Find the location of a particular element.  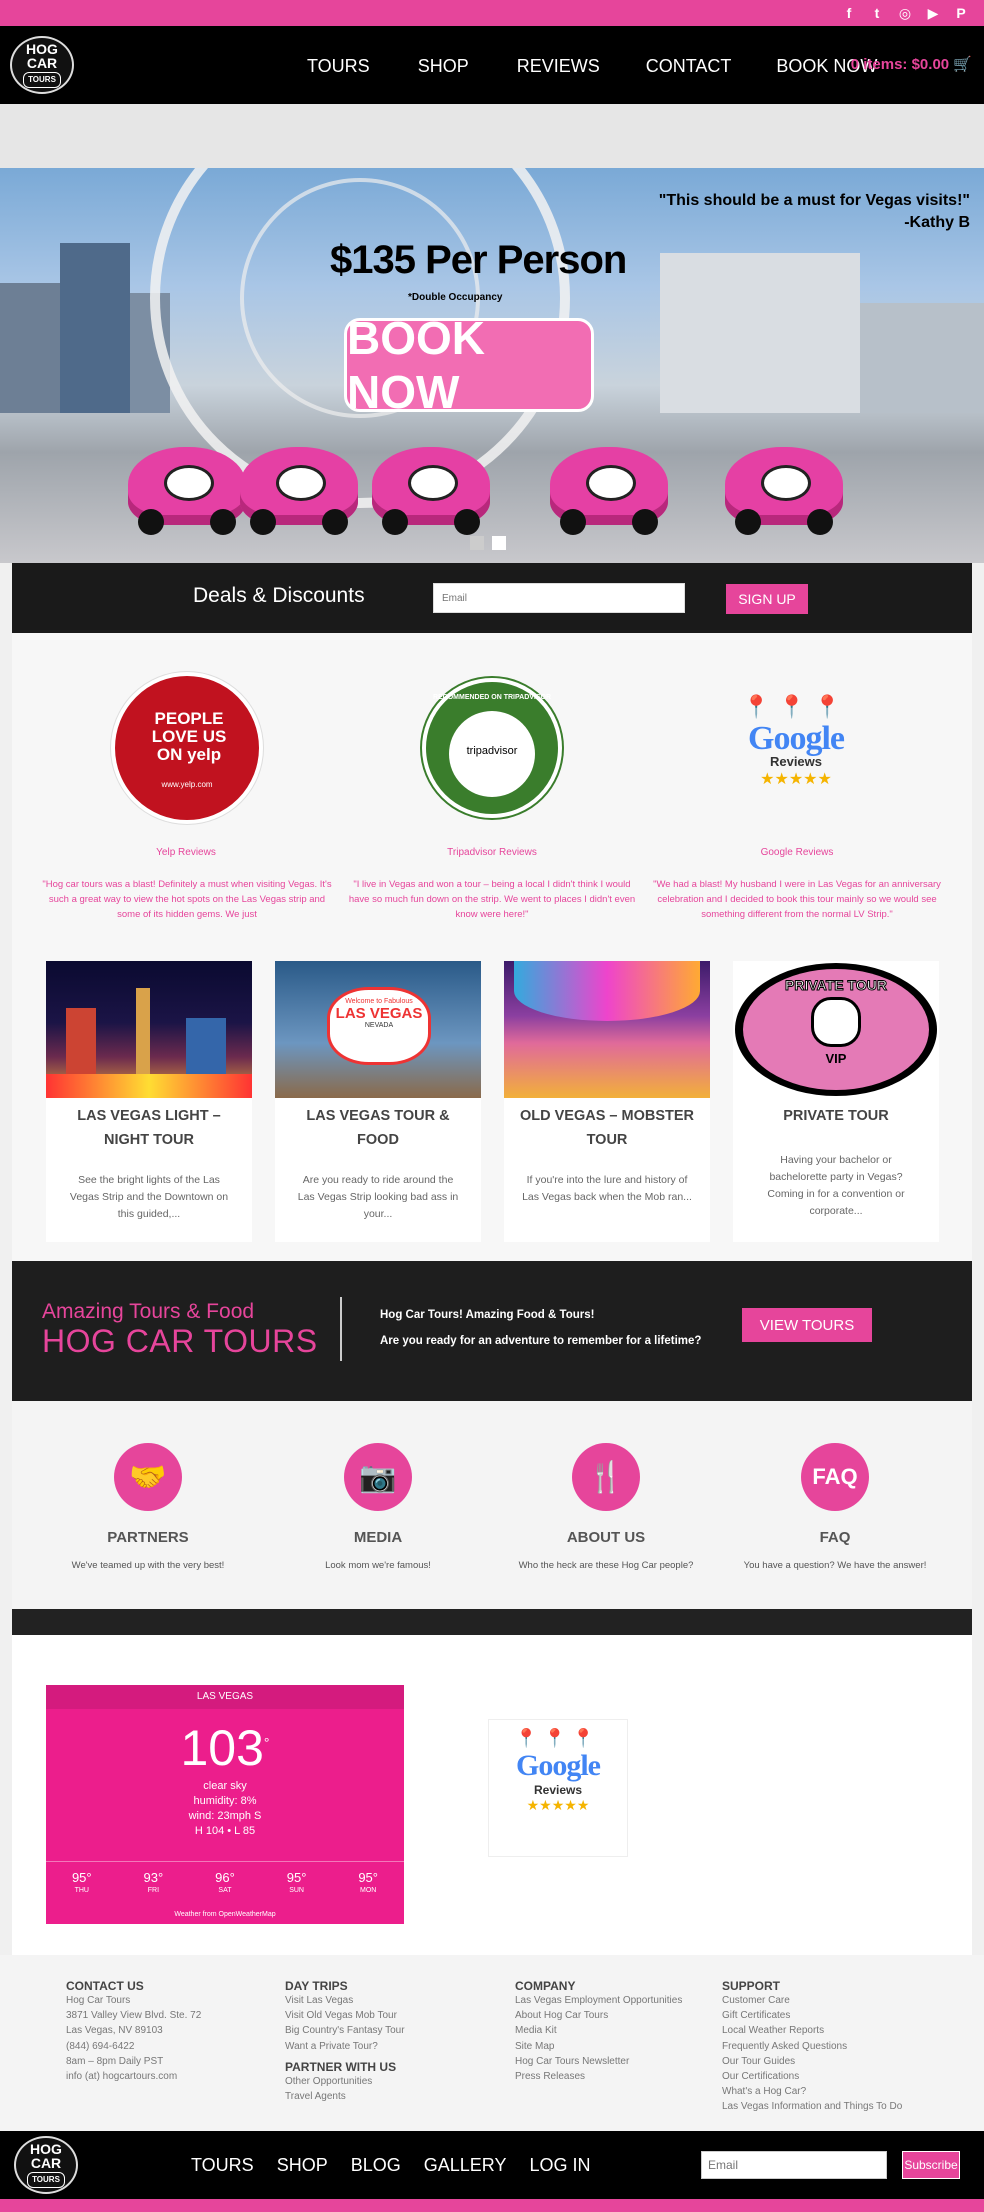

feature-description: We've teamed up with the very best! is located at coordinates (148, 1565).